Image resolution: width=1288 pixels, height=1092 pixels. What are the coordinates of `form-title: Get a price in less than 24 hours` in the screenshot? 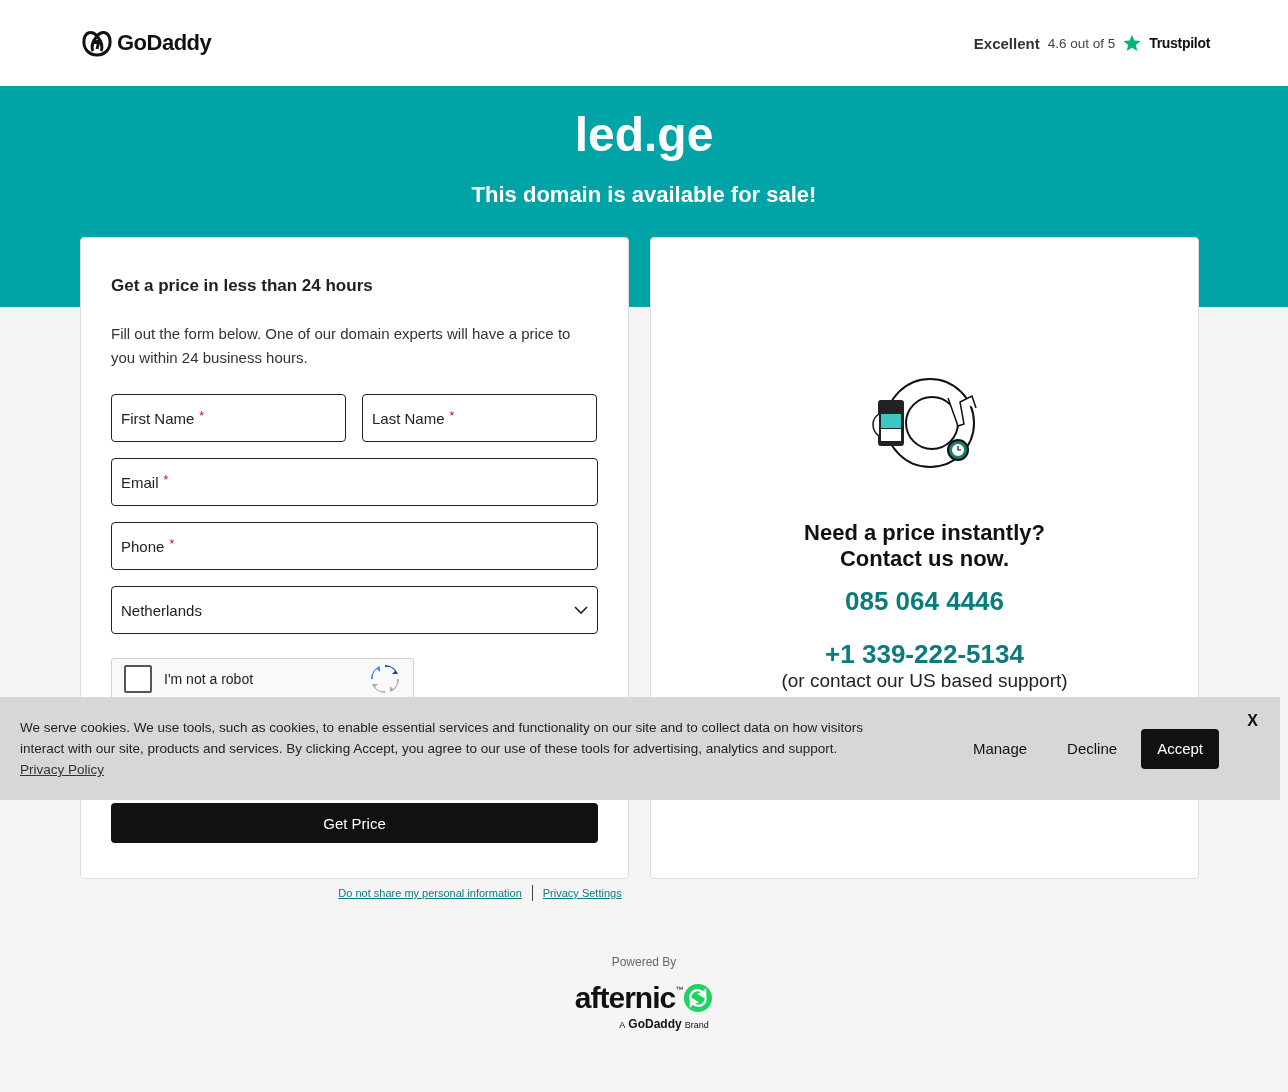 It's located at (242, 286).